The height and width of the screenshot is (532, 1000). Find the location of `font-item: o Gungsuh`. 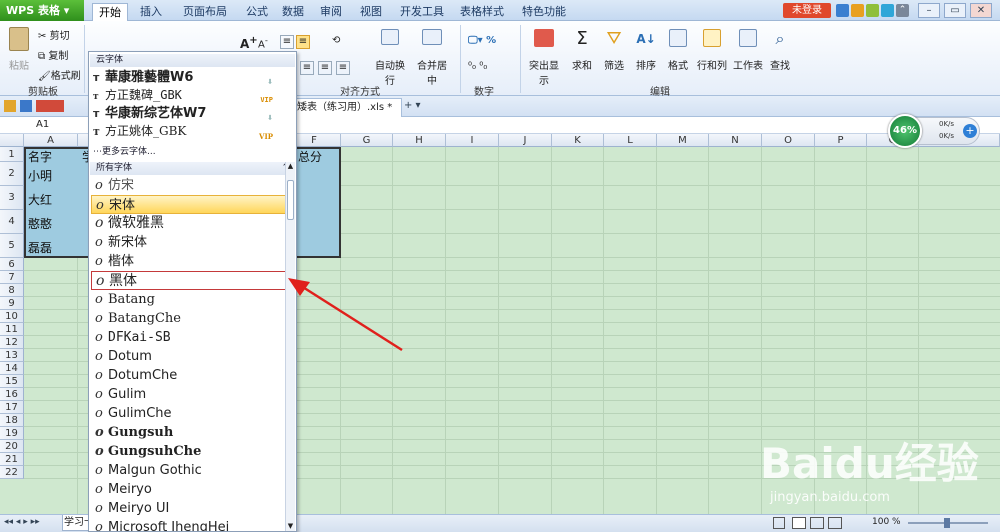

font-item: o Gungsuh is located at coordinates (189, 432).